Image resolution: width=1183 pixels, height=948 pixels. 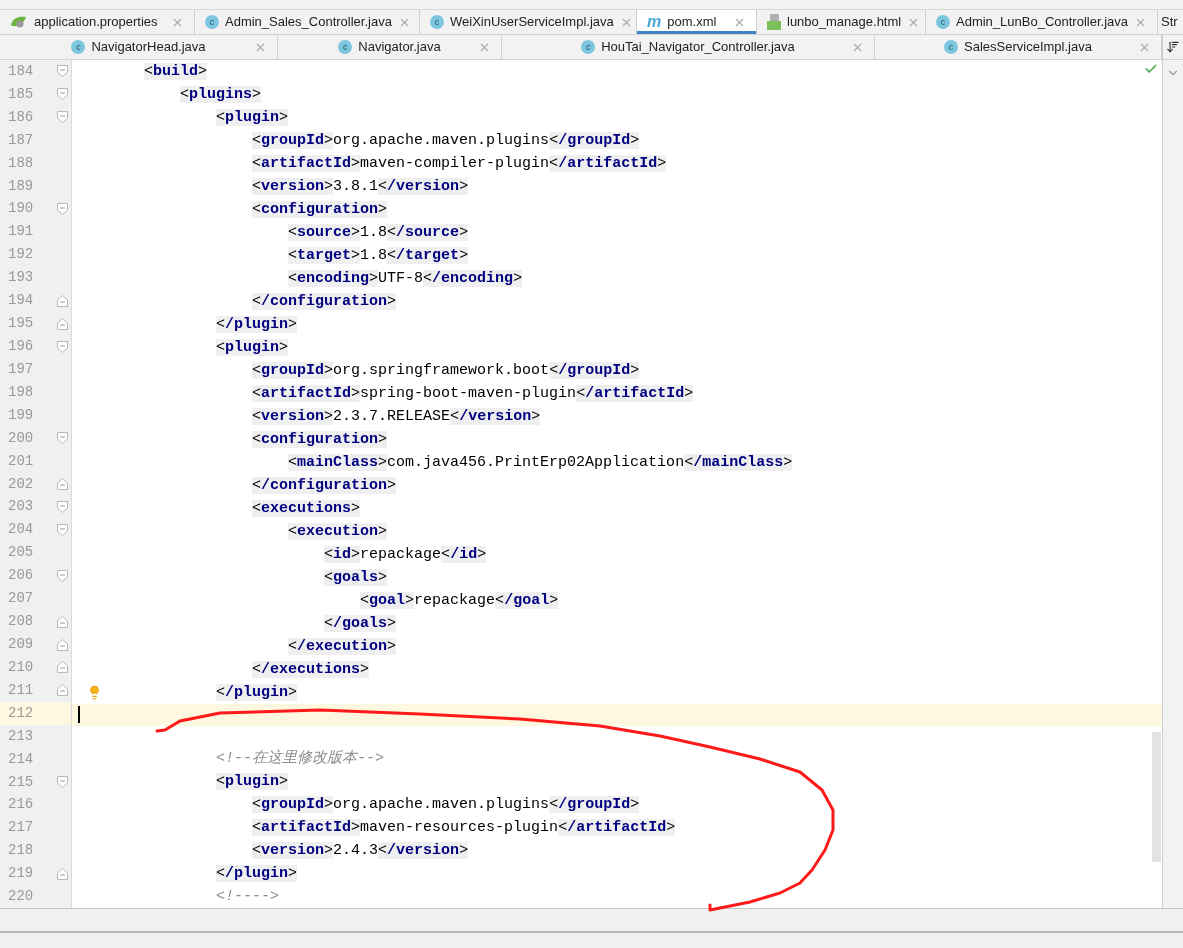 I want to click on line-number: 213, so click(x=21, y=736).